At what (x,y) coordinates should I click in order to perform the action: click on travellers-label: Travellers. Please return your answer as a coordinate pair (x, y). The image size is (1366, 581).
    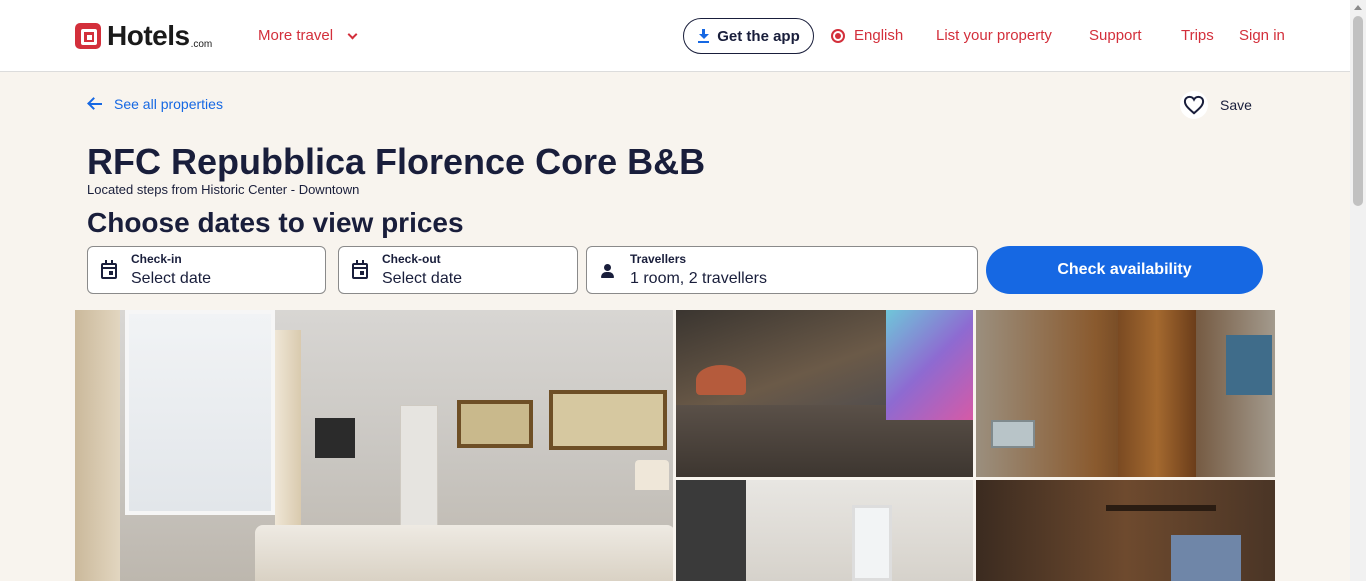
    Looking at the image, I should click on (658, 259).